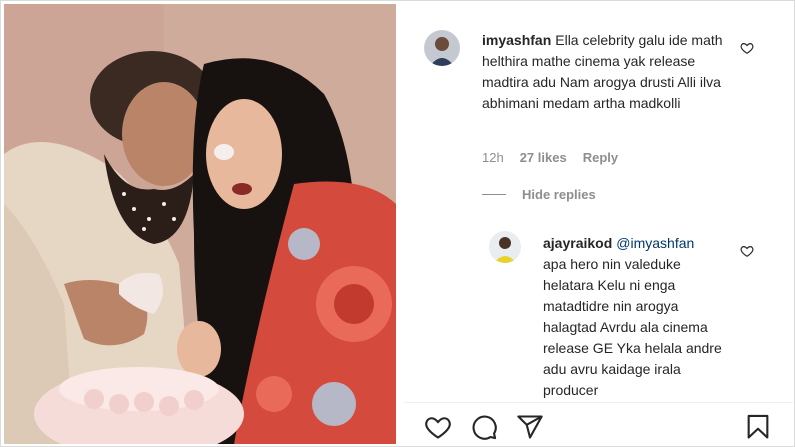 This screenshot has width=795, height=447. I want to click on avatar-ajayraikod-icon, so click(505, 247).